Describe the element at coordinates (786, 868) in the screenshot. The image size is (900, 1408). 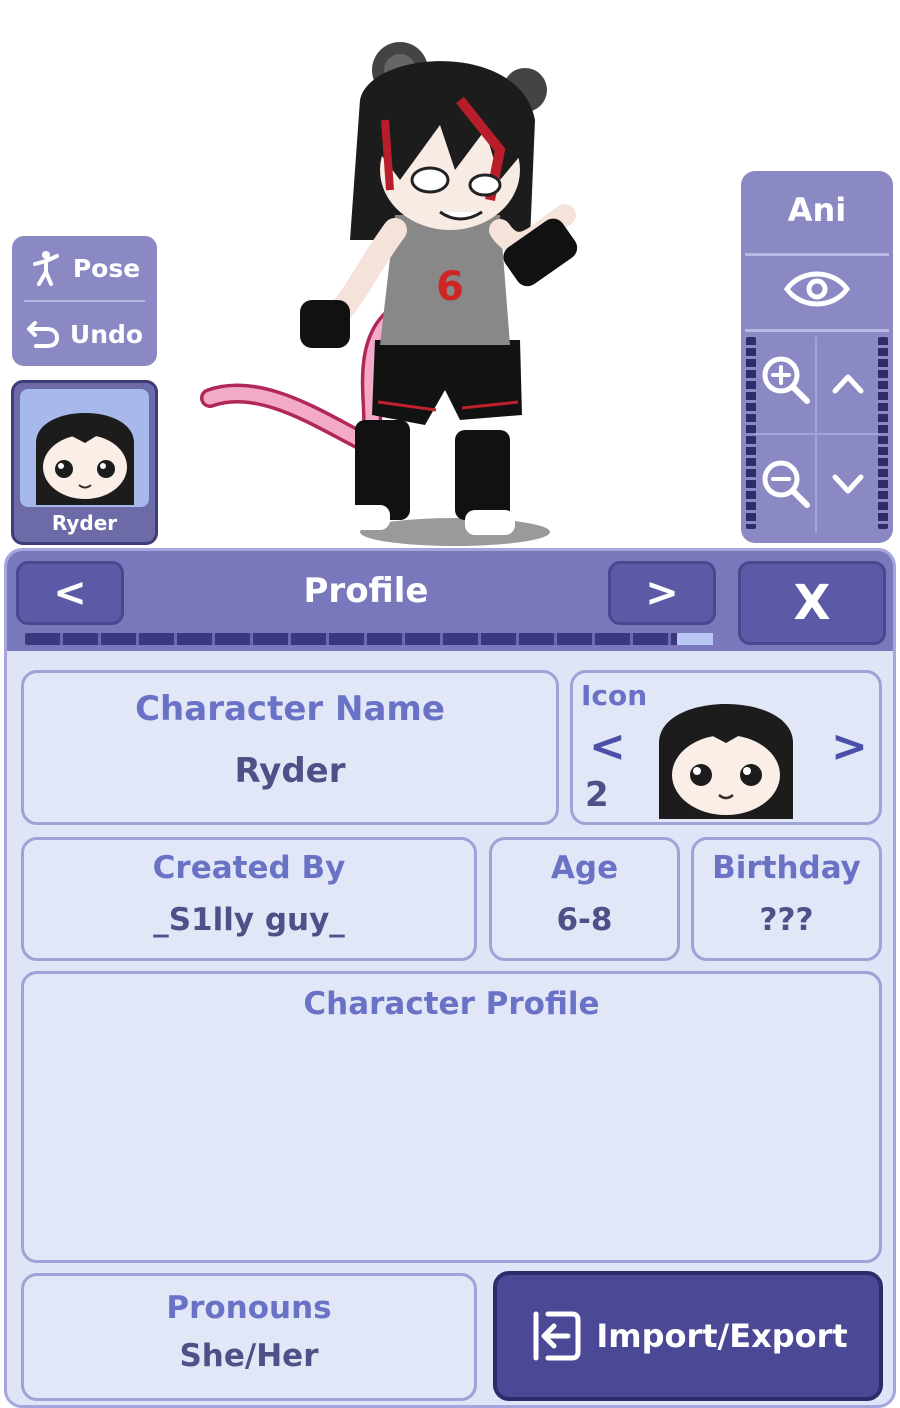
I see `birthday-title: Birthday` at that location.